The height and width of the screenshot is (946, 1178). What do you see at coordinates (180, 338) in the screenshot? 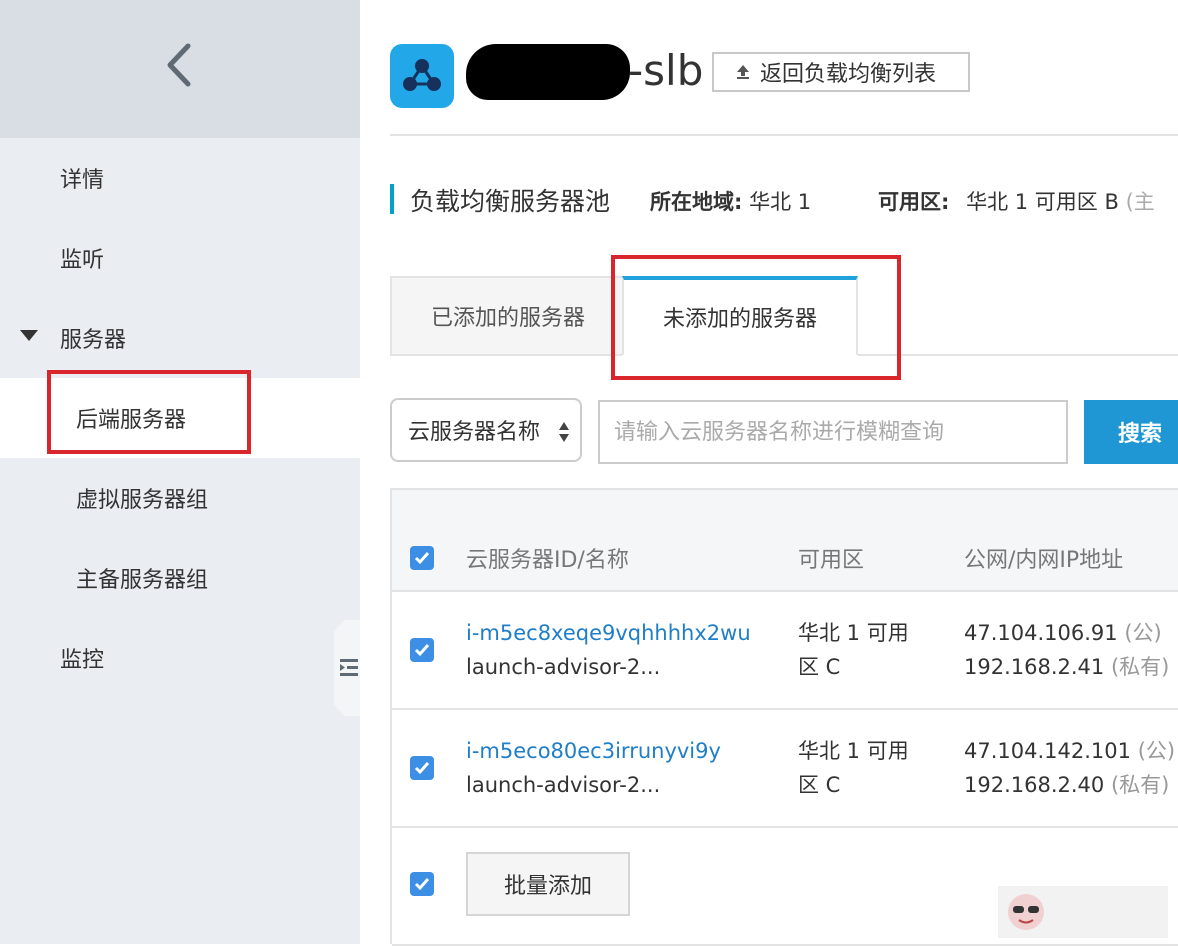
I see `sidebar-item-servers: 服务器` at bounding box center [180, 338].